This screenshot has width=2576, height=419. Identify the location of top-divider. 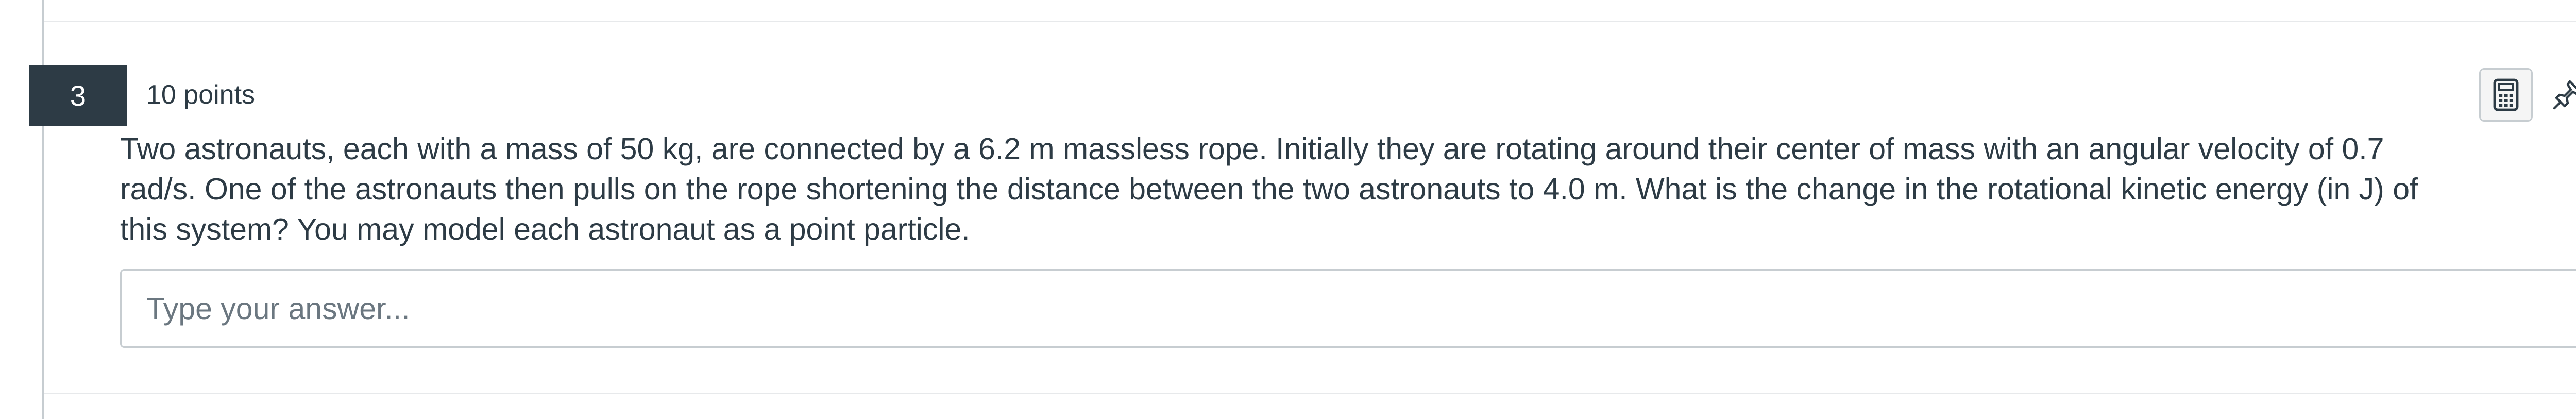
(1310, 21).